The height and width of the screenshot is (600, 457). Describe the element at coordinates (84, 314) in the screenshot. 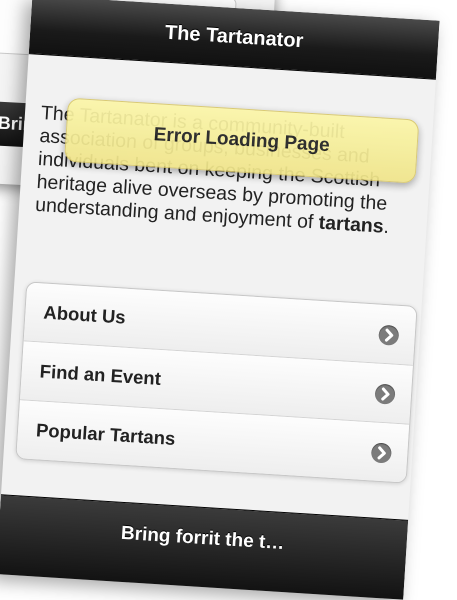

I see `nav-item-label: About Us` at that location.